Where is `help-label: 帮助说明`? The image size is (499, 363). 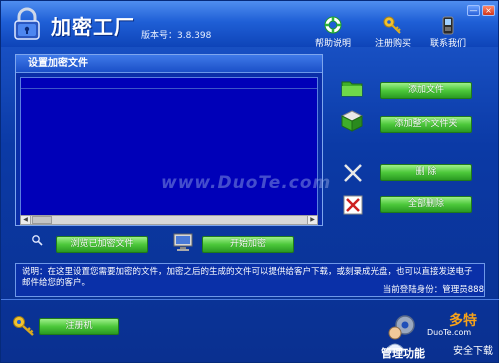
help-label: 帮助说明 is located at coordinates (332, 44).